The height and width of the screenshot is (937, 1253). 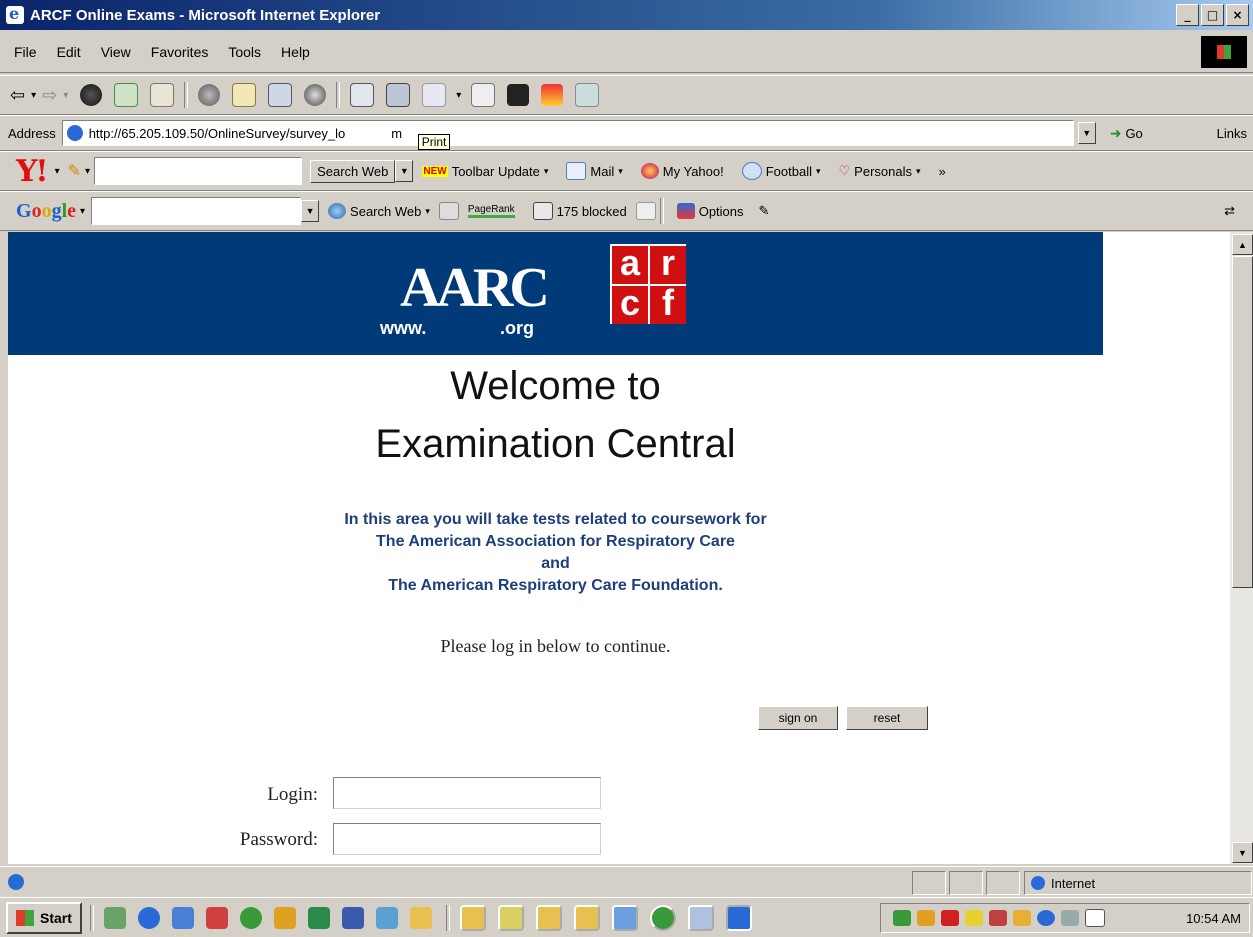 What do you see at coordinates (362, 95) in the screenshot?
I see `mail-icon` at bounding box center [362, 95].